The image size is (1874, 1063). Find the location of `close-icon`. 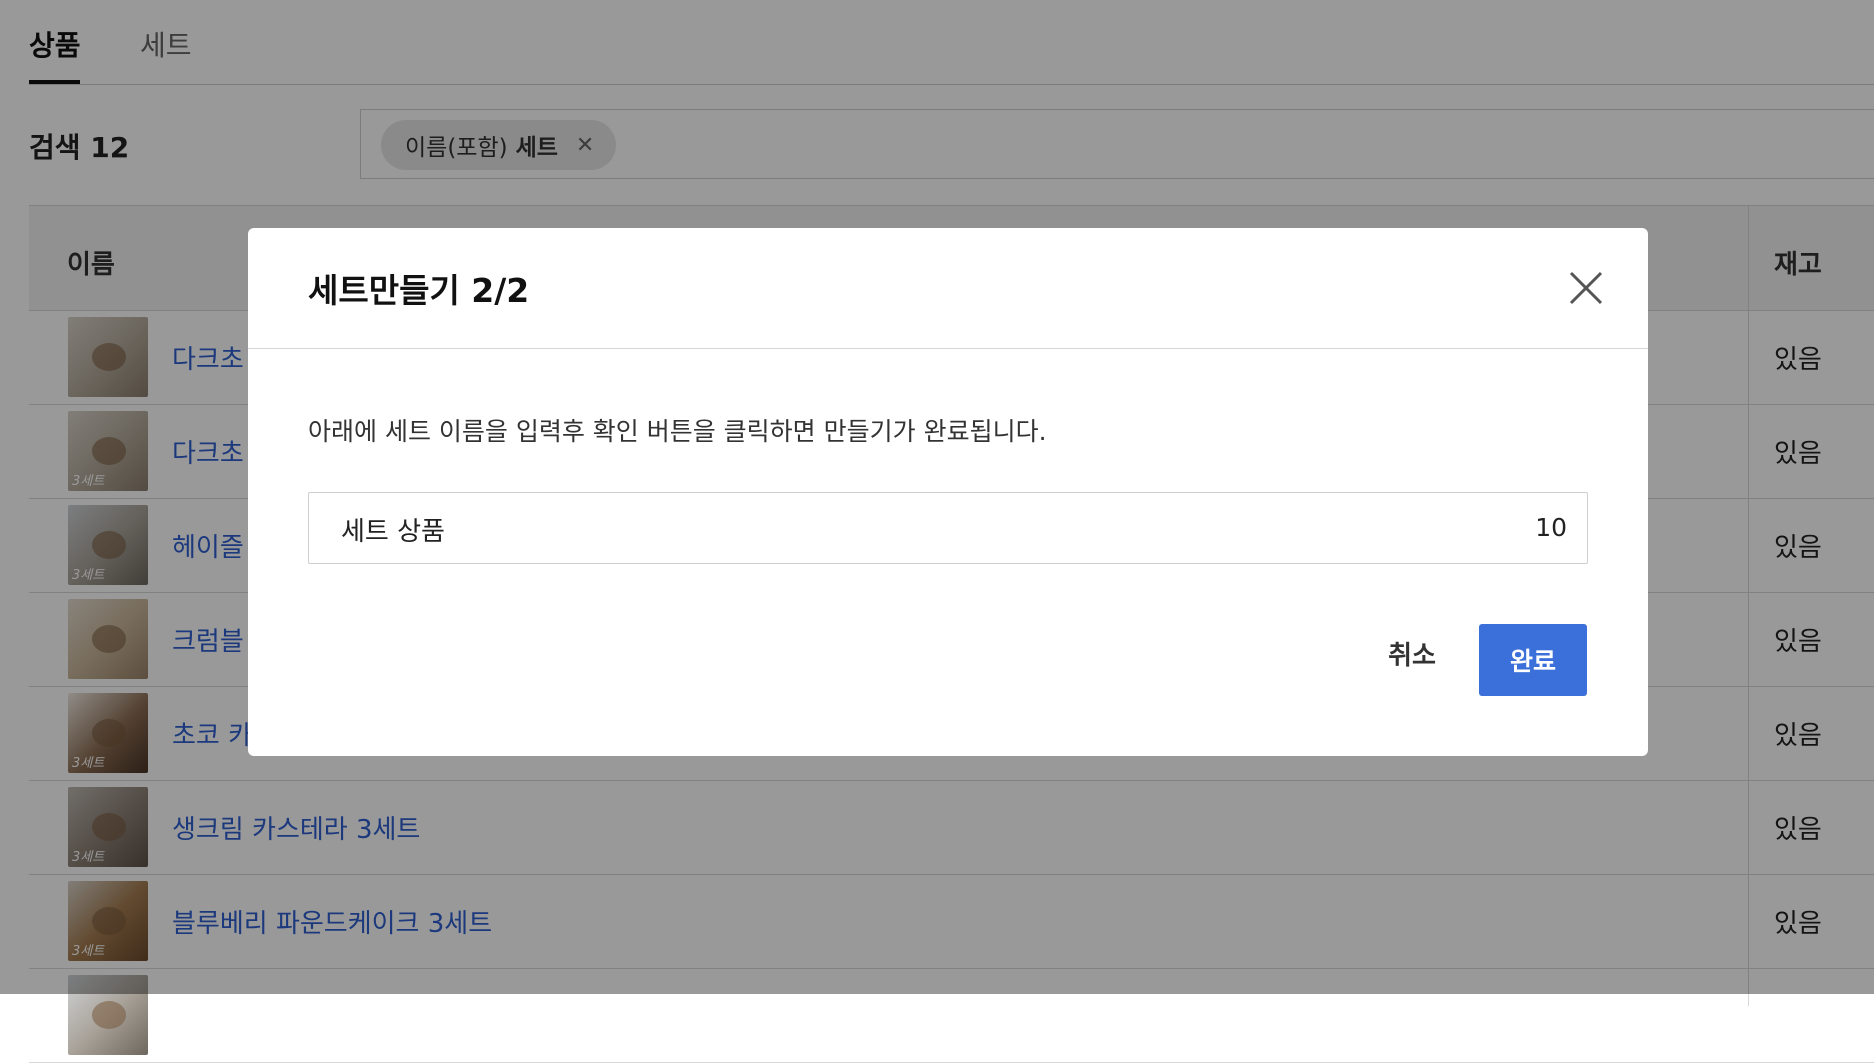

close-icon is located at coordinates (1586, 288).